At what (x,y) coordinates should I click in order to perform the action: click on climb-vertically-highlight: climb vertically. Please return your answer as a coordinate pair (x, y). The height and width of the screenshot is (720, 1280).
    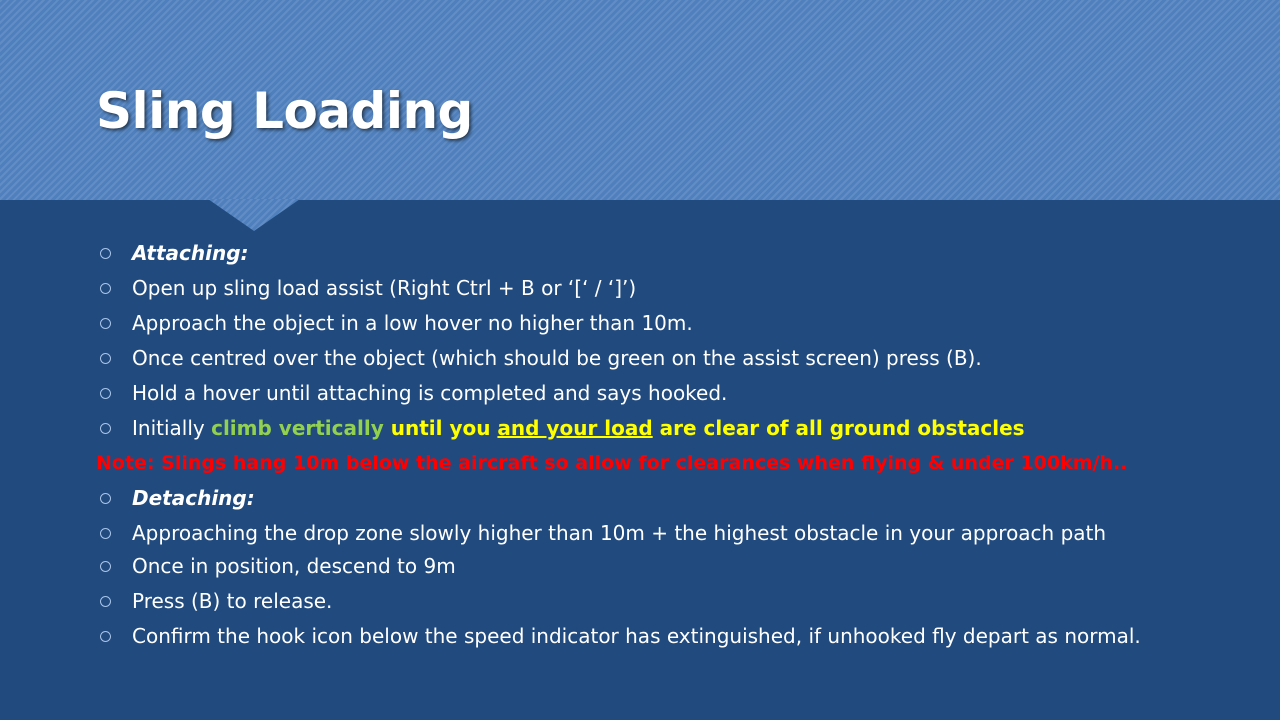
    Looking at the image, I should click on (297, 428).